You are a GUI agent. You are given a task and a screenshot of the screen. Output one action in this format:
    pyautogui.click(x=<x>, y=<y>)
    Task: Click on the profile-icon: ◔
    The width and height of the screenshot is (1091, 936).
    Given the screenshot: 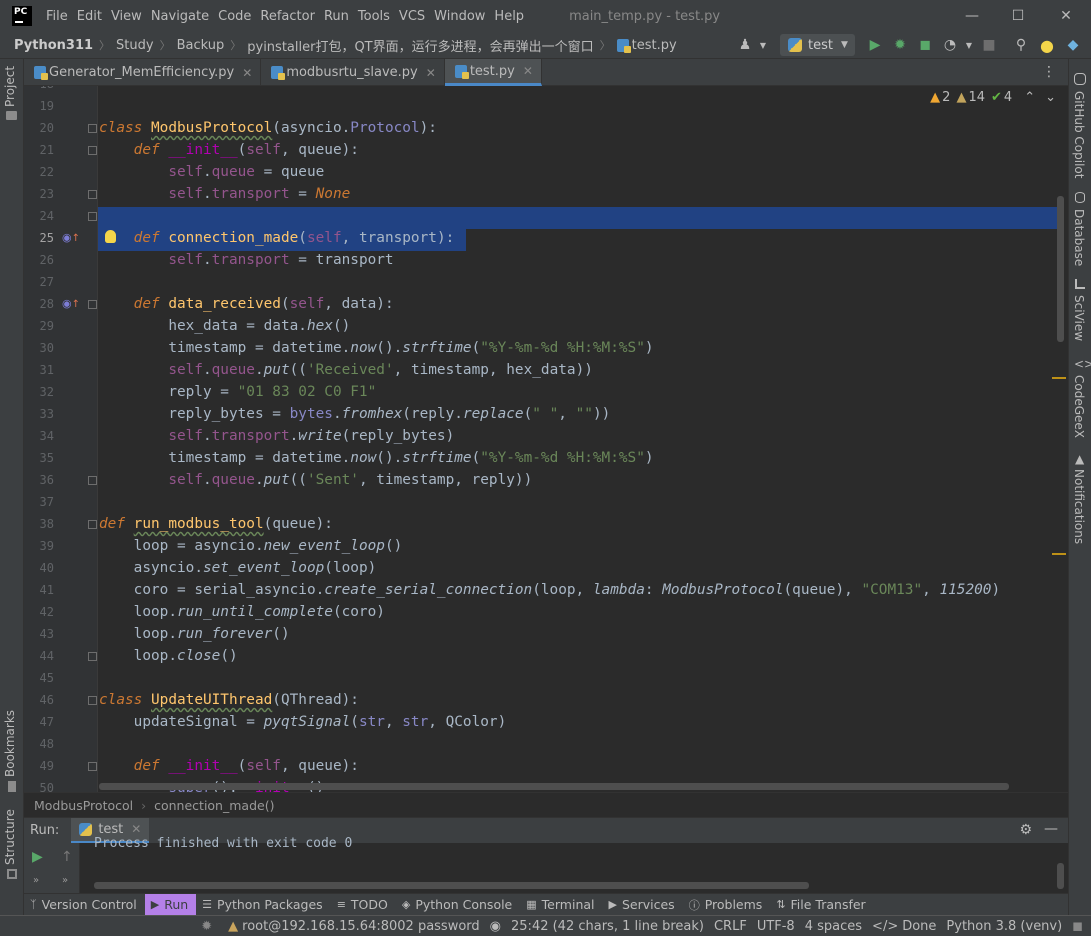 What is the action you would take?
    pyautogui.click(x=950, y=45)
    